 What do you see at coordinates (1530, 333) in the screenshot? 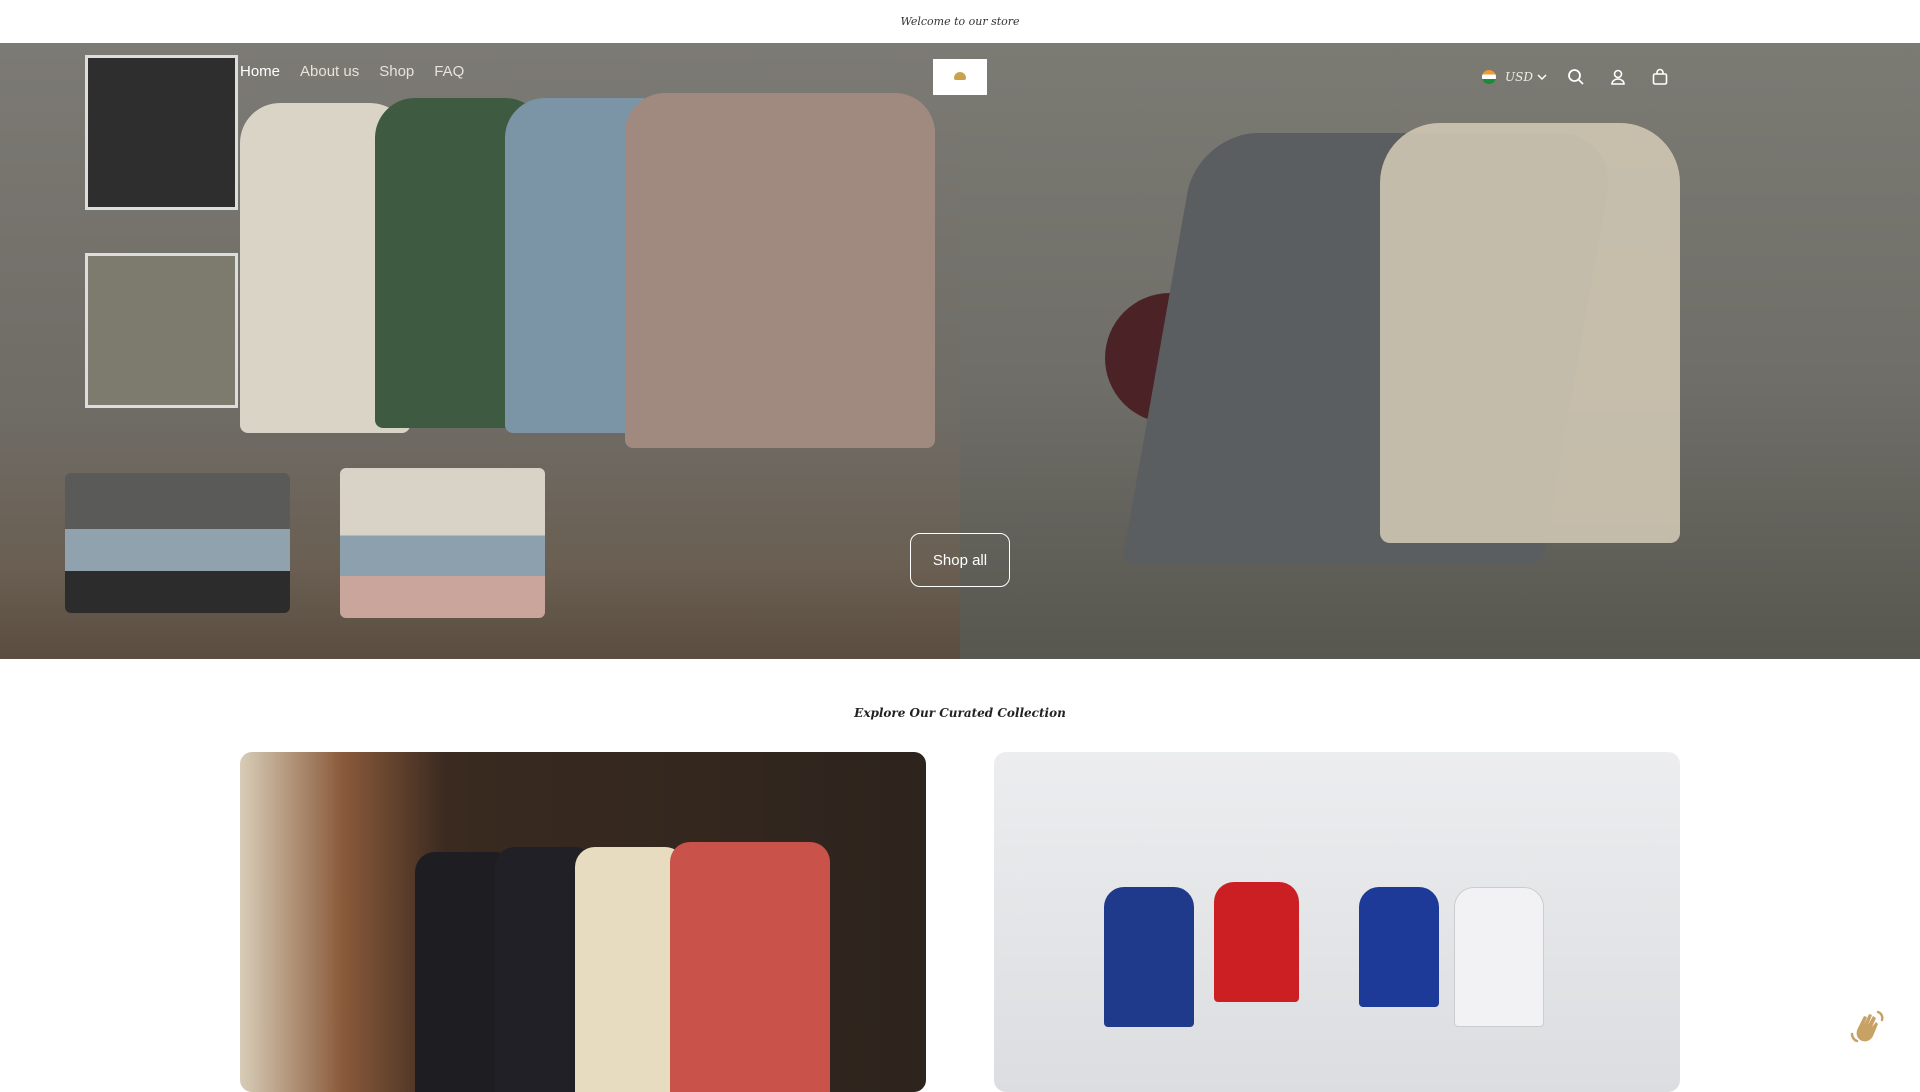
I see `tshirt-cream-draped` at bounding box center [1530, 333].